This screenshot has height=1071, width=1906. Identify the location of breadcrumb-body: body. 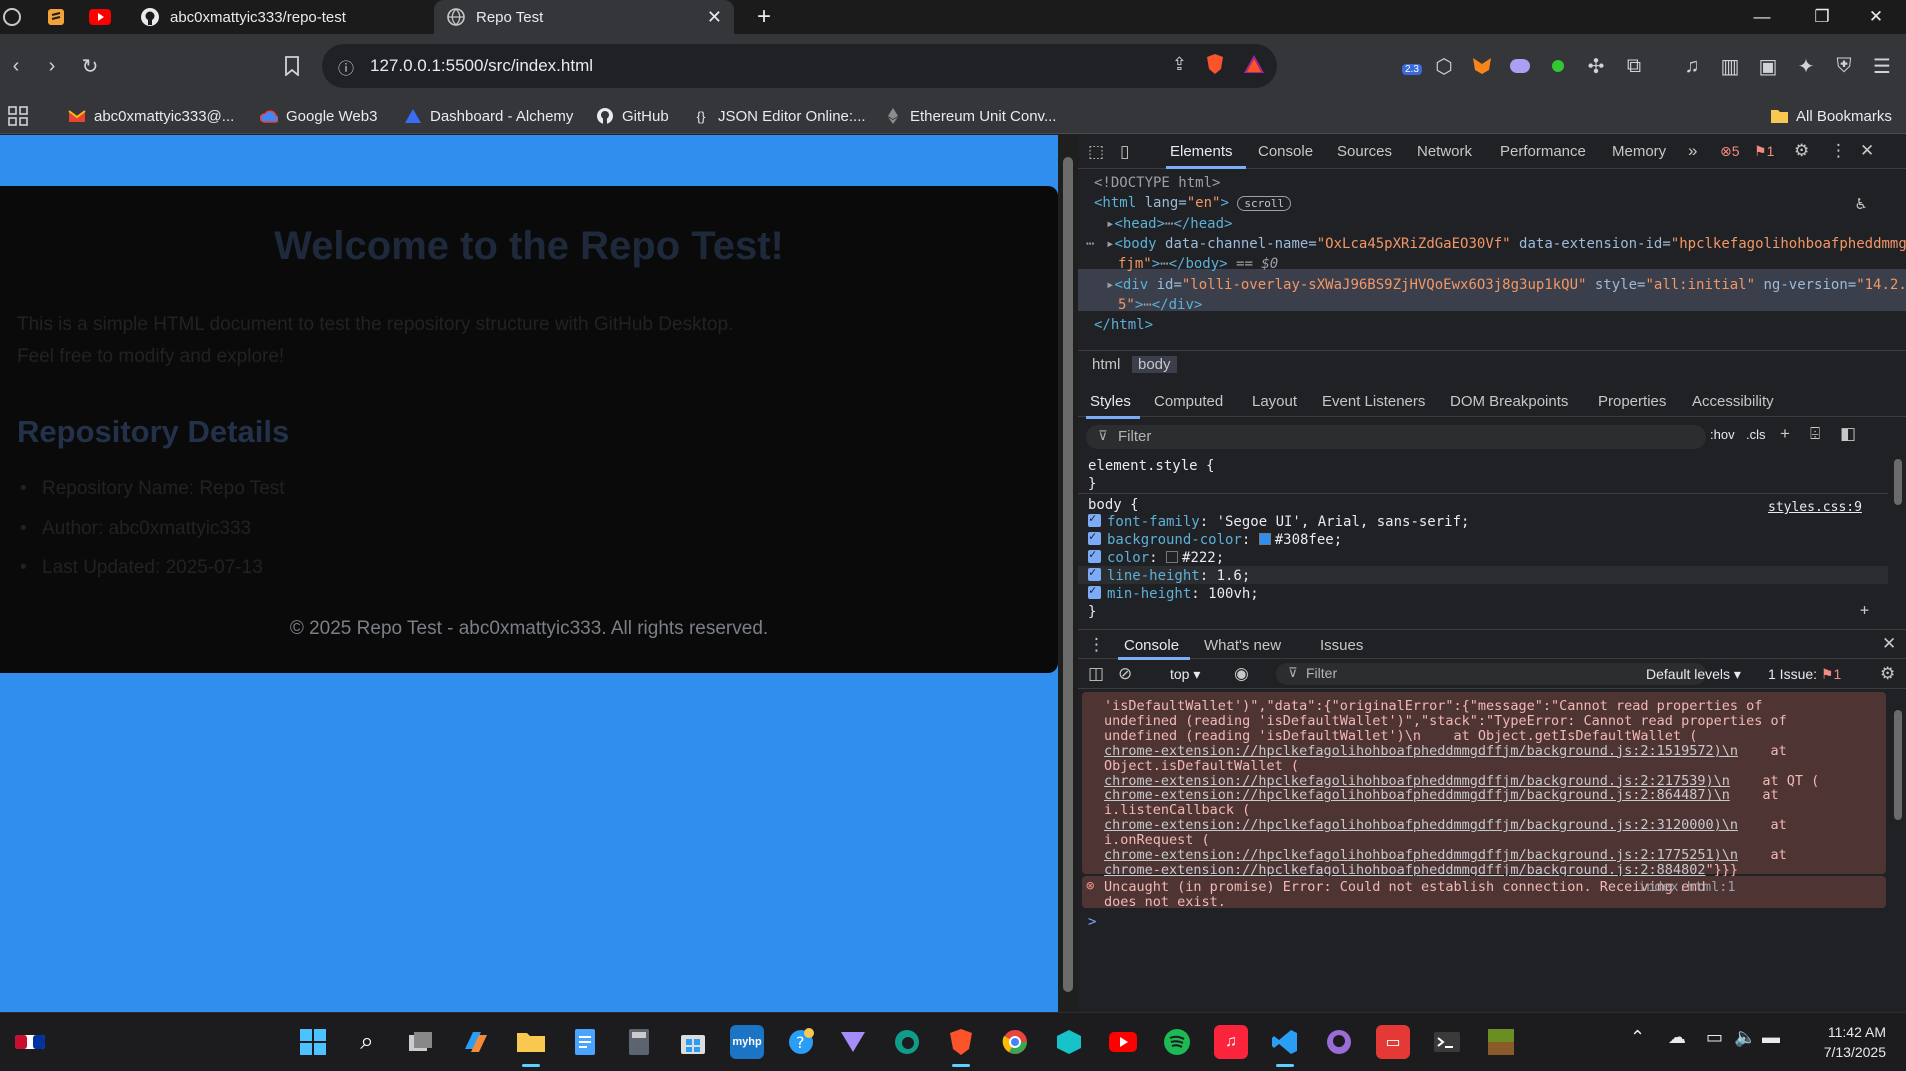
(1154, 364).